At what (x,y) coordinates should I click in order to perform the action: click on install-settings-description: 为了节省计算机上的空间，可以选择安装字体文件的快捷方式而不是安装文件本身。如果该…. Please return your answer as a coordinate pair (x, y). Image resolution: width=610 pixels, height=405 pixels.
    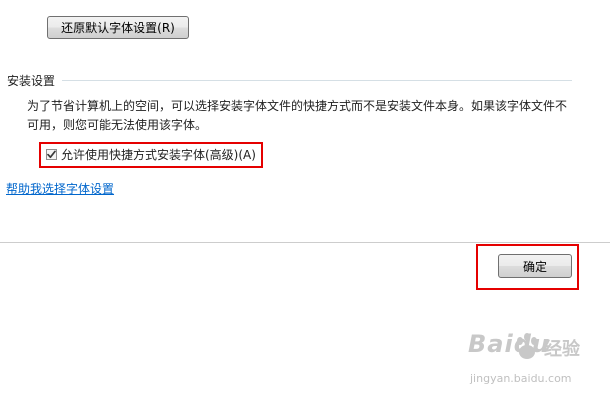
    Looking at the image, I should click on (297, 115).